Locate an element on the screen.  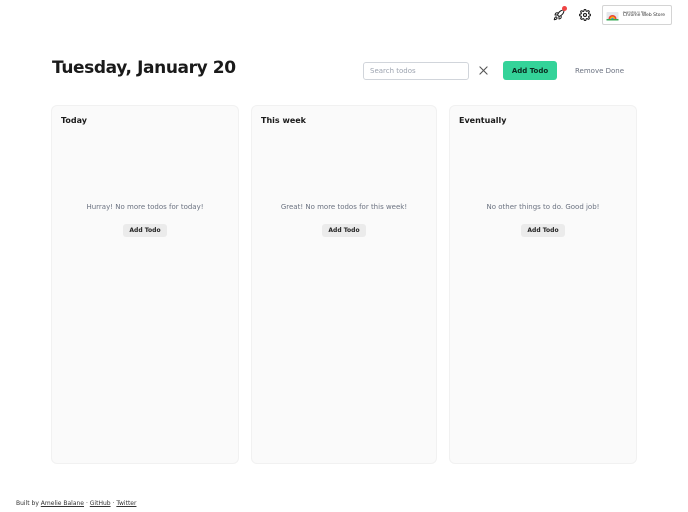
column-title: Eventually is located at coordinates (483, 120).